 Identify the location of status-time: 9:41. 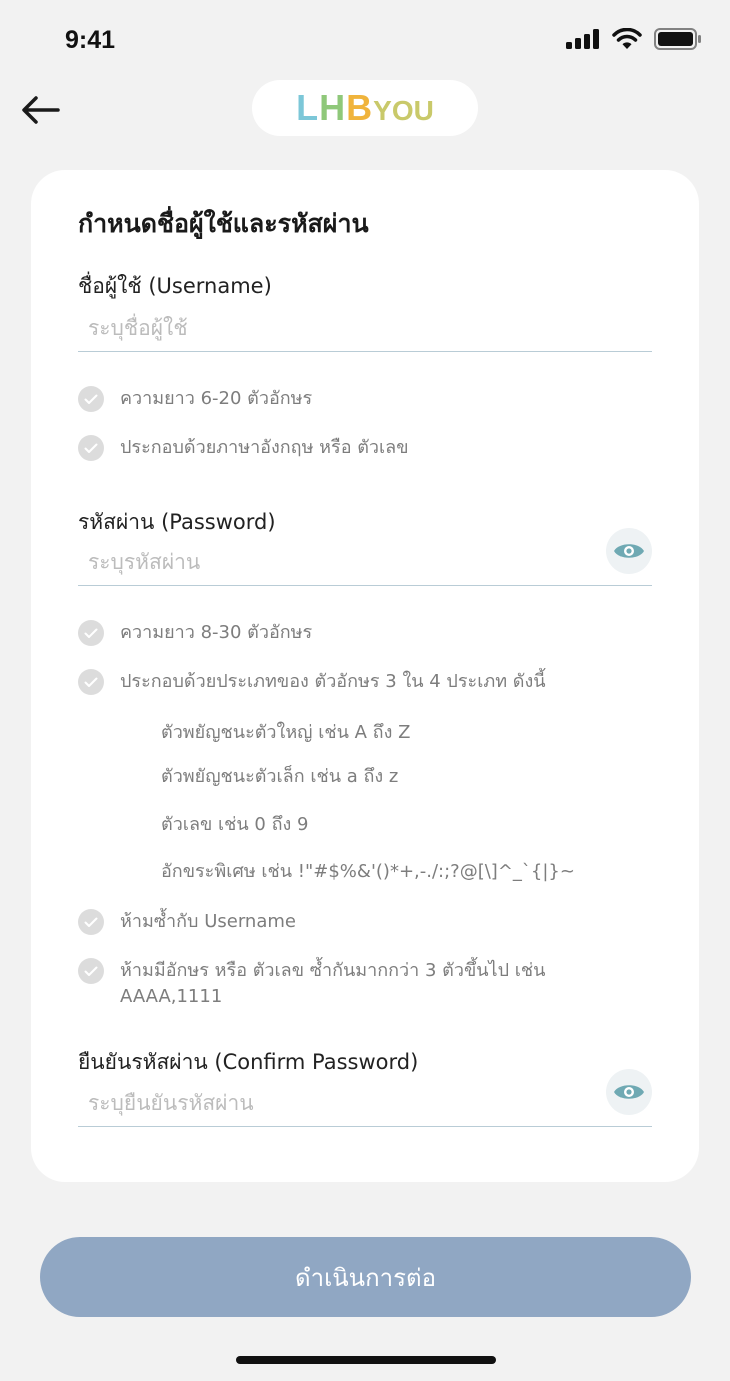
(90, 40).